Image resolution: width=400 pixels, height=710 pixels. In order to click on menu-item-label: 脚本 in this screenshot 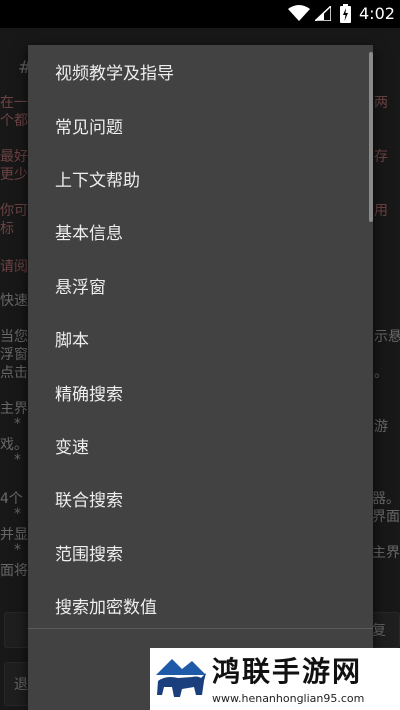, I will do `click(72, 341)`.